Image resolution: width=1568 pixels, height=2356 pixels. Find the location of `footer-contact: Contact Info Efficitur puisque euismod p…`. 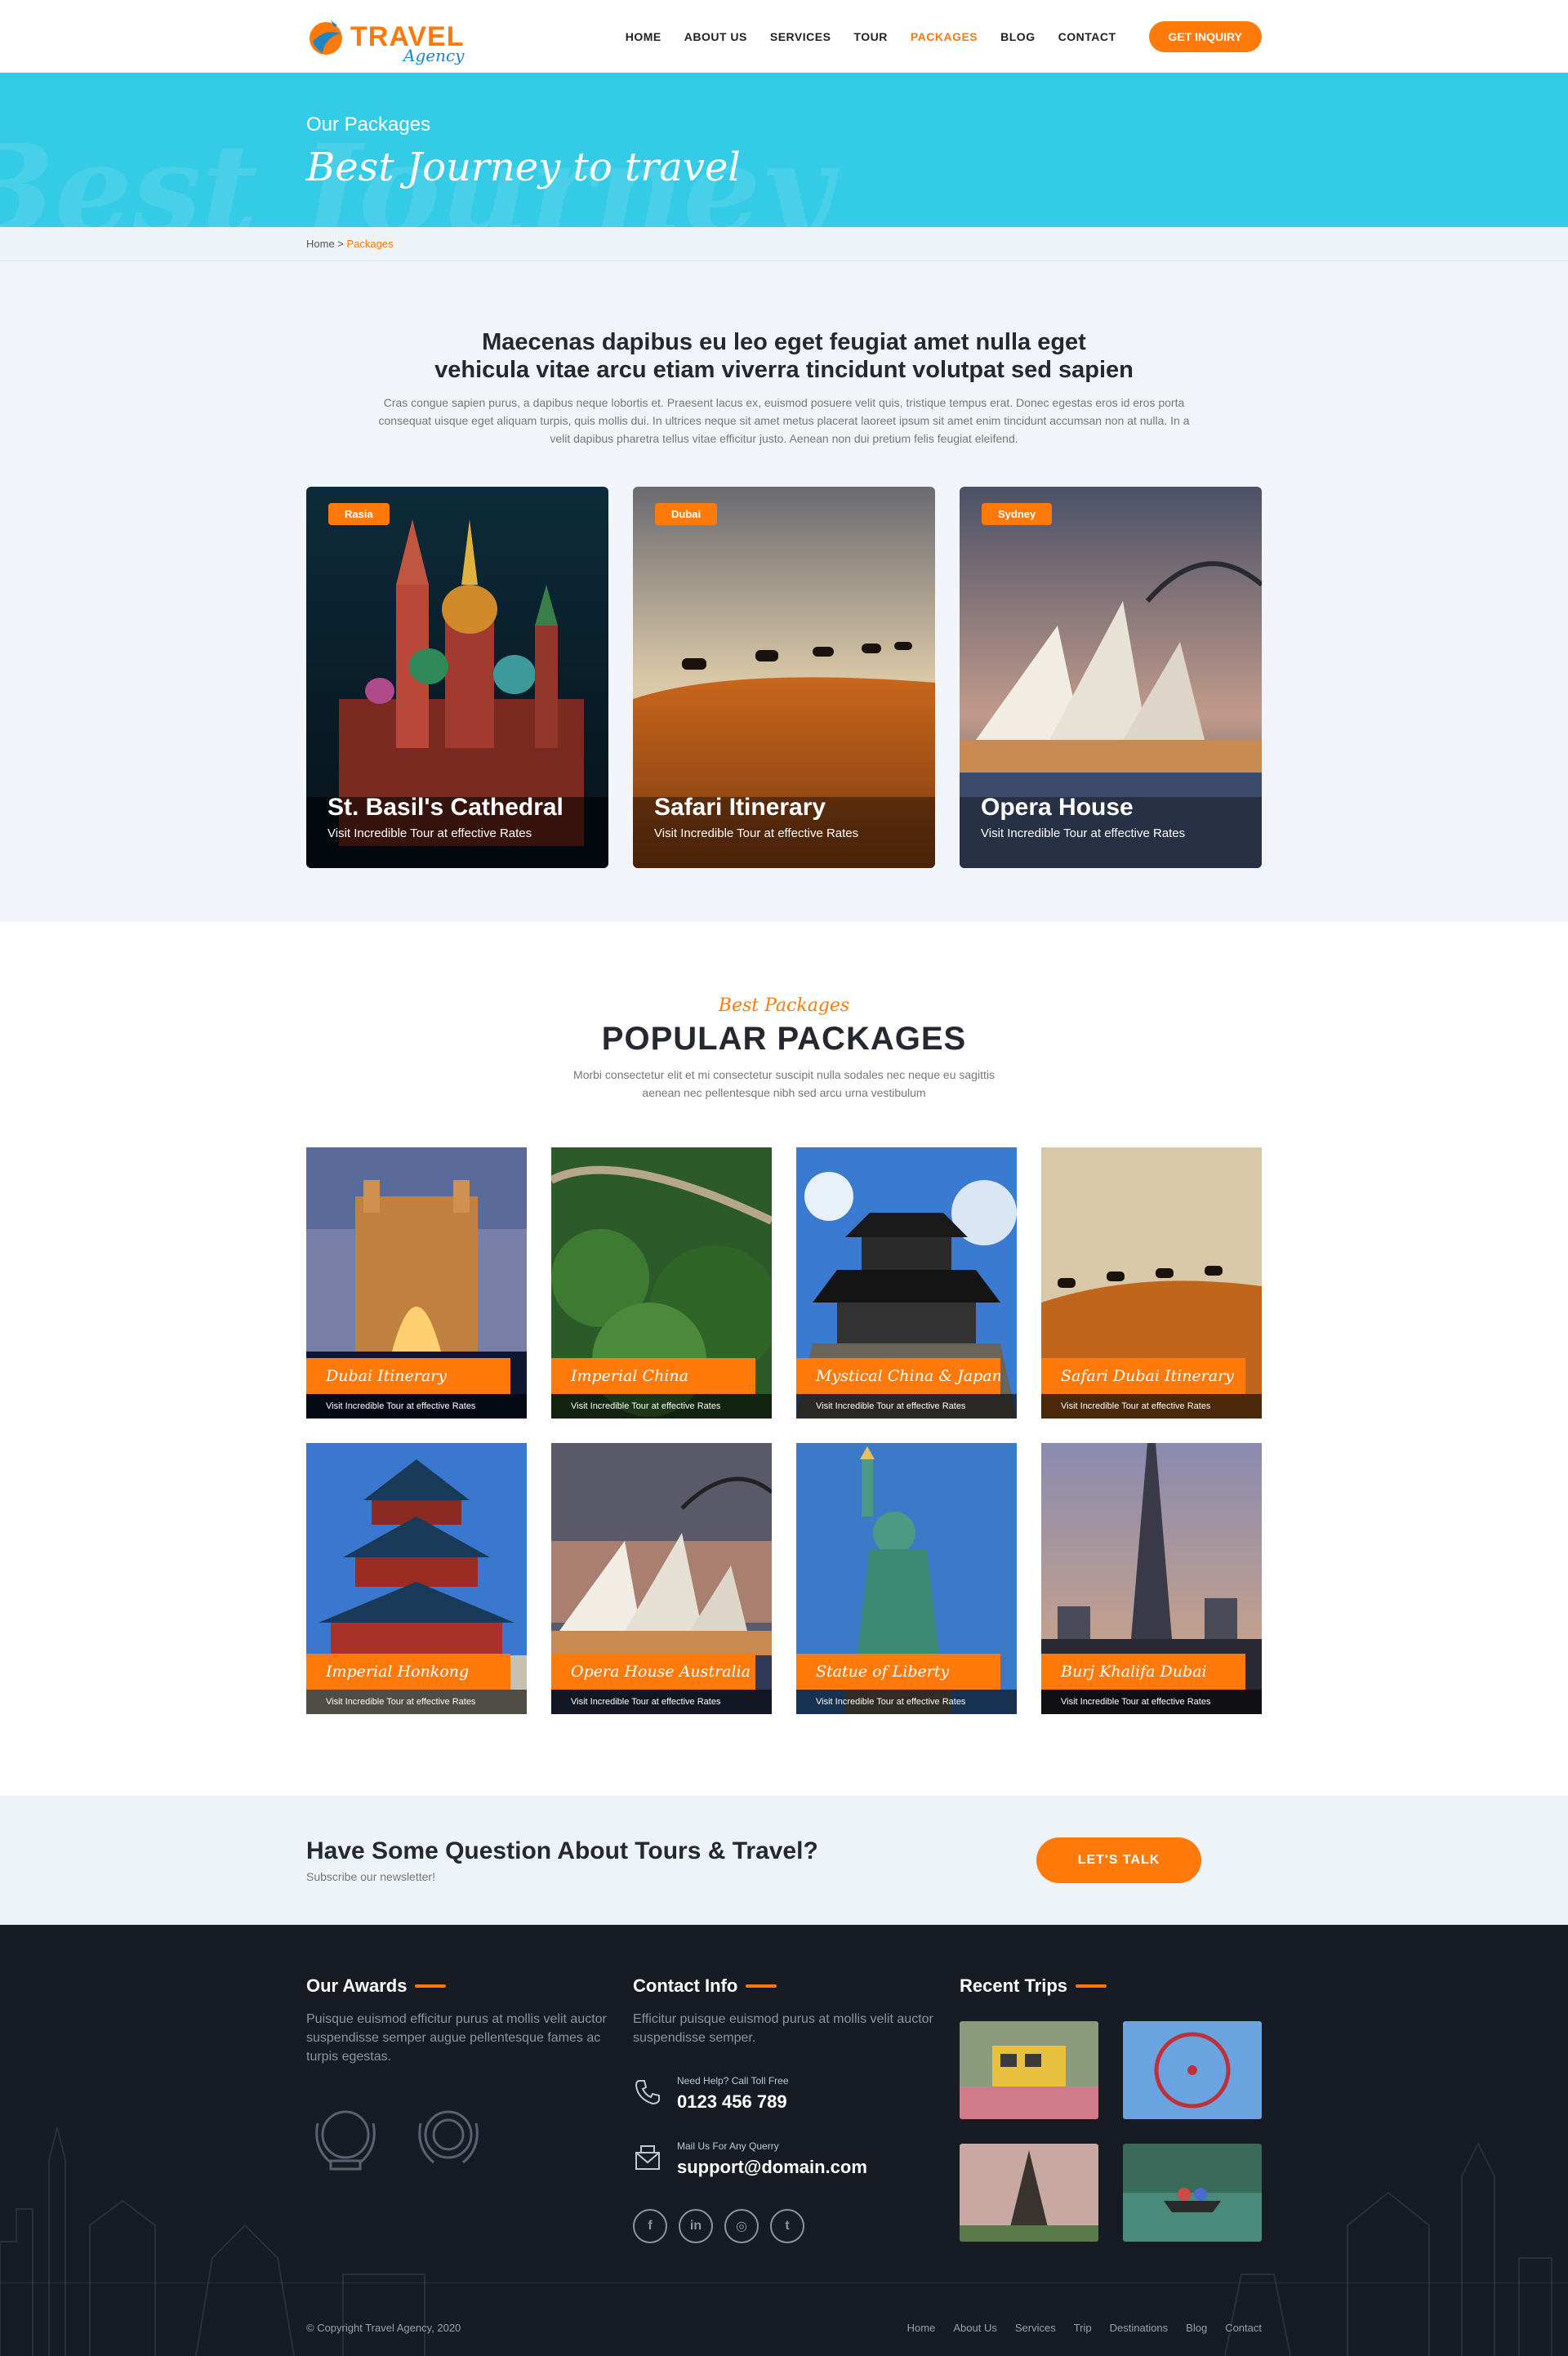

footer-contact: Contact Info Efficitur puisque euismod p… is located at coordinates (784, 2109).